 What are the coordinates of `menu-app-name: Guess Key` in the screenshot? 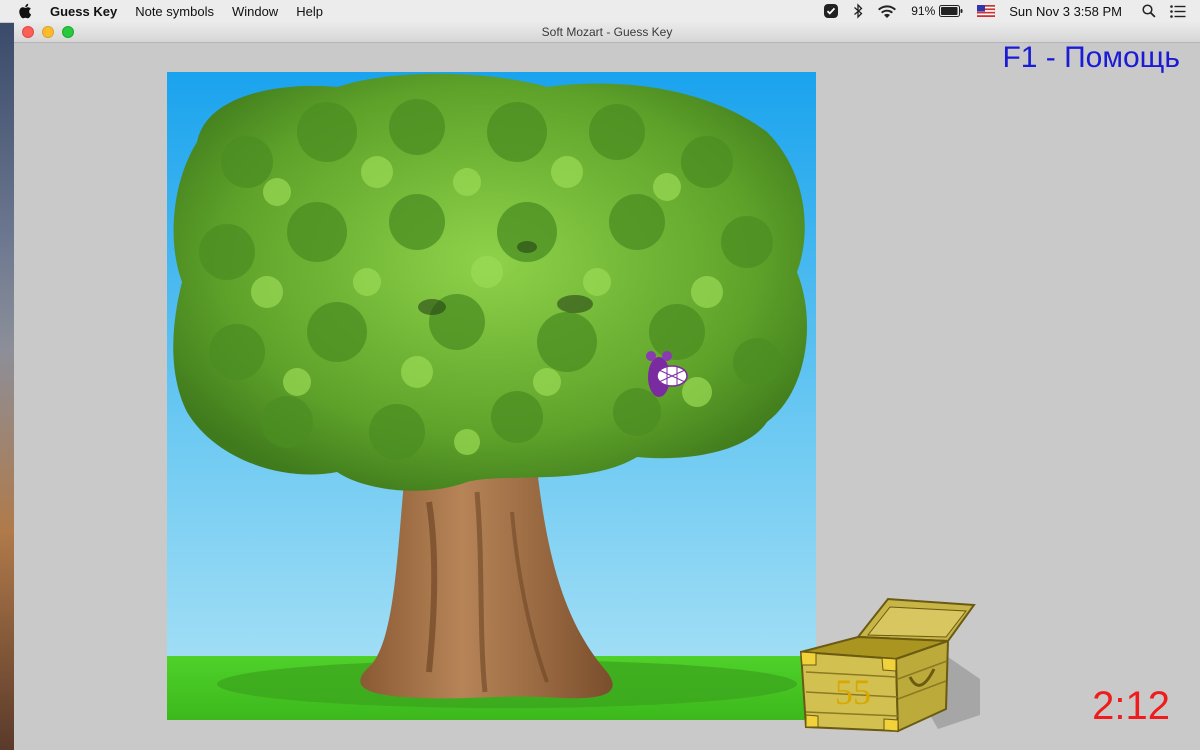 It's located at (83, 11).